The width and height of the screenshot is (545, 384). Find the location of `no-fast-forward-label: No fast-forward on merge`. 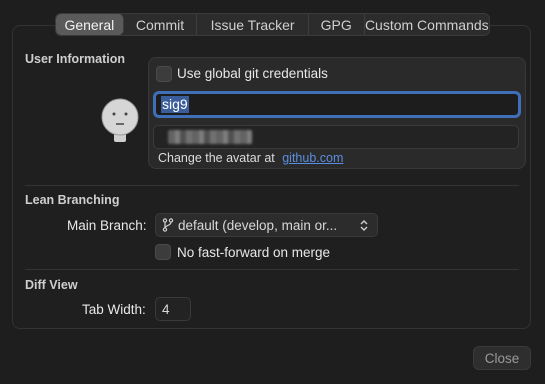

no-fast-forward-label: No fast-forward on merge is located at coordinates (254, 252).